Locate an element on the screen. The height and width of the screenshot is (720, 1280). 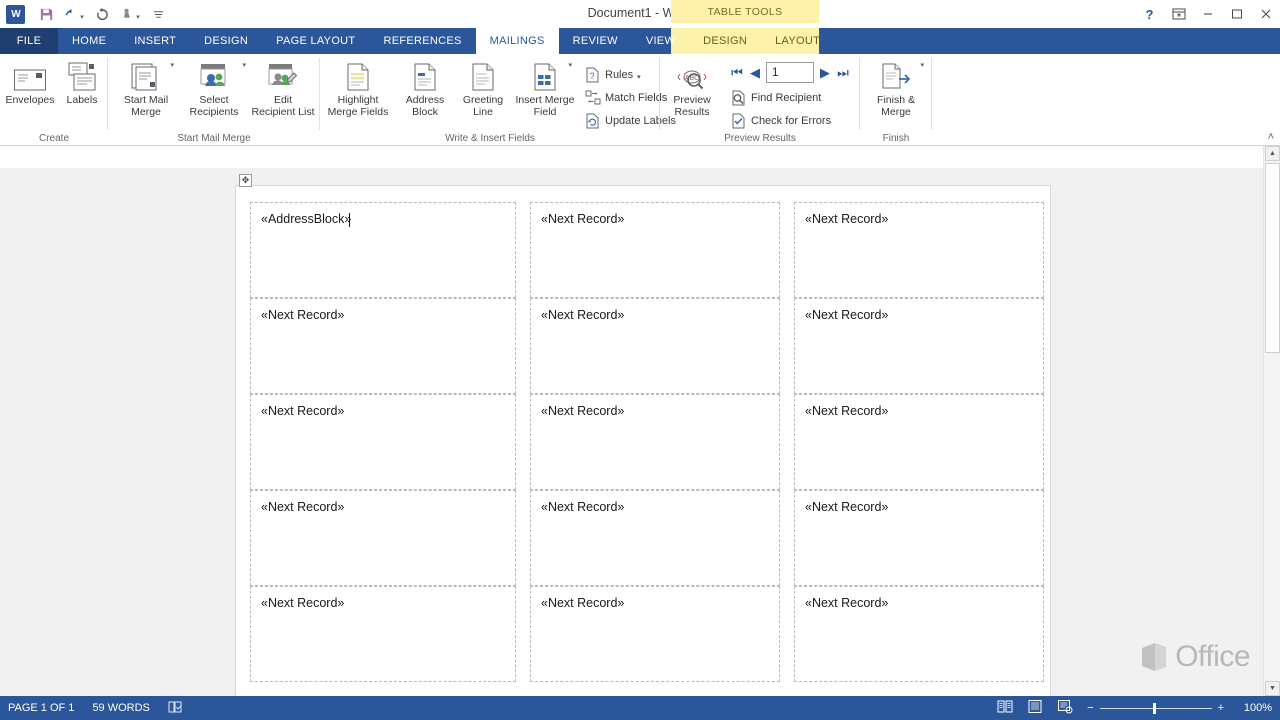
minimize-button is located at coordinates (1207, 14).